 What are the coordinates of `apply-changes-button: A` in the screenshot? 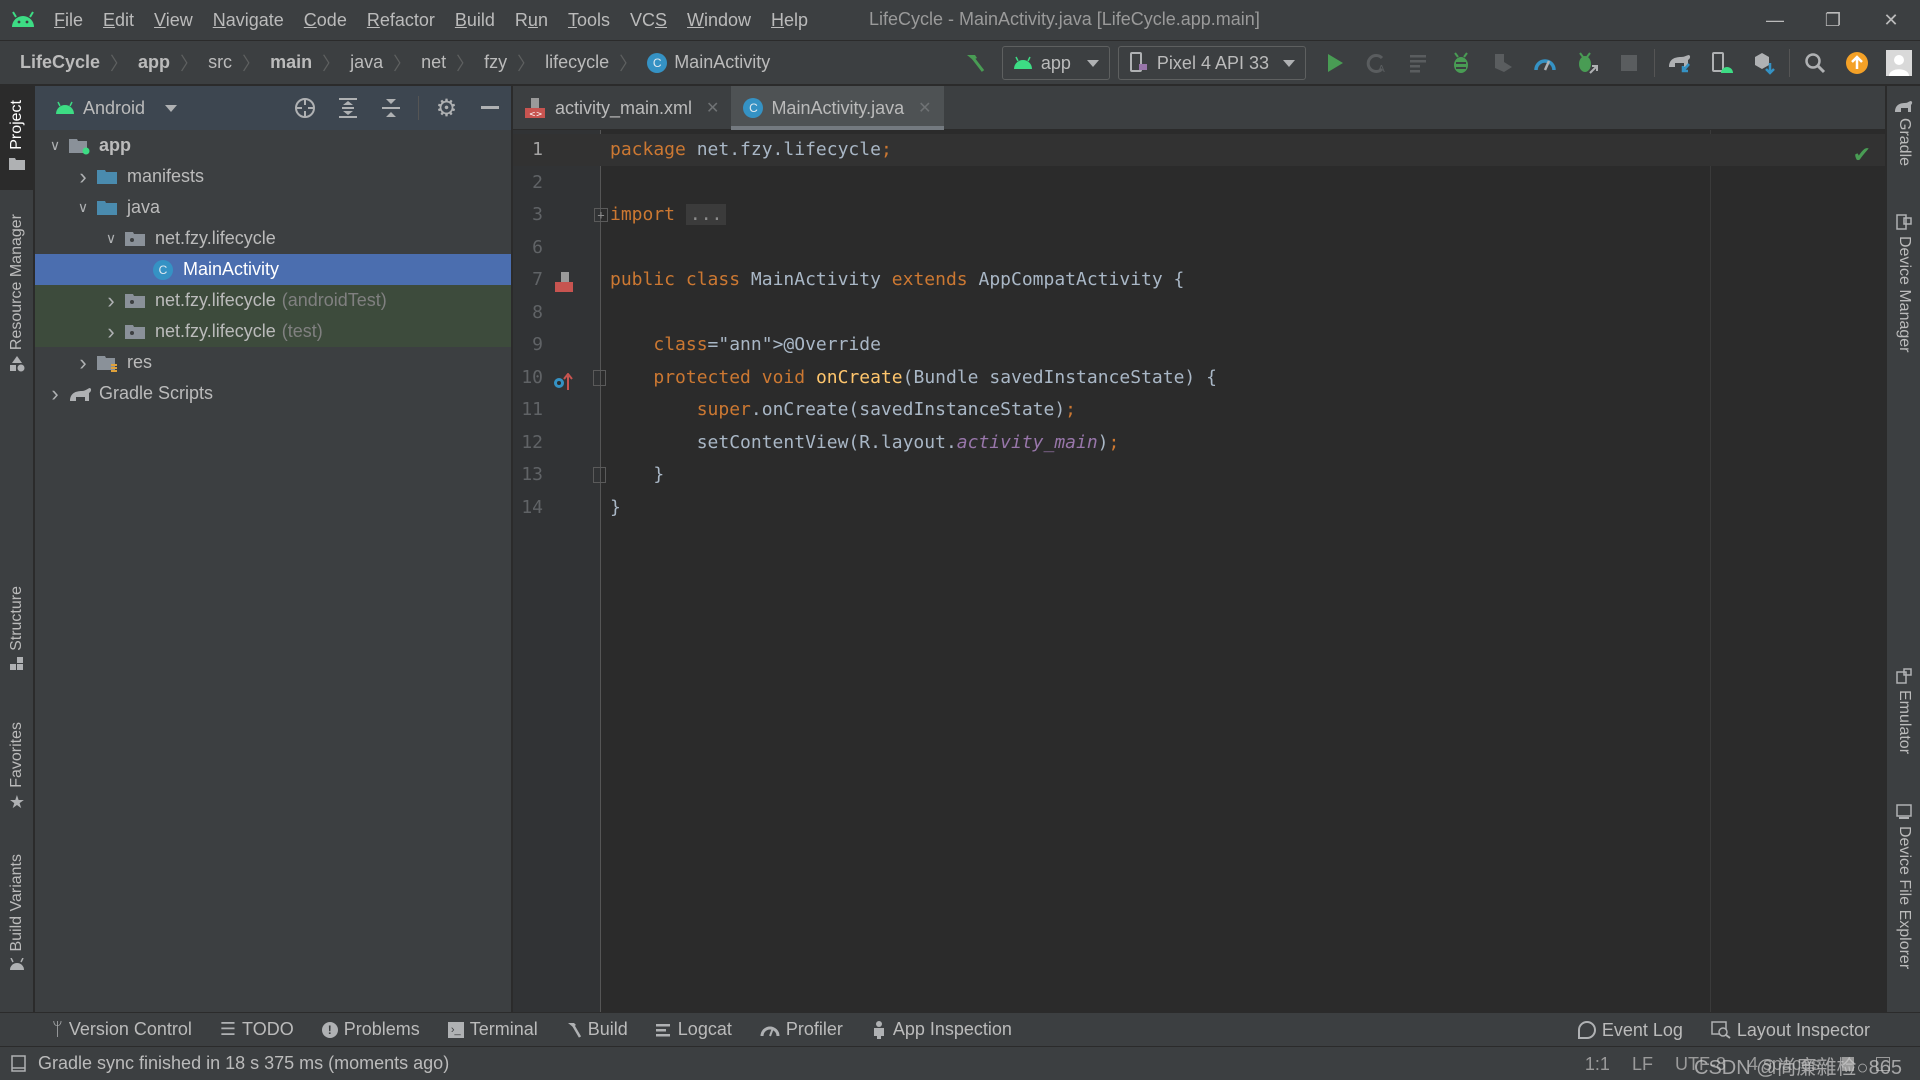 It's located at (1377, 63).